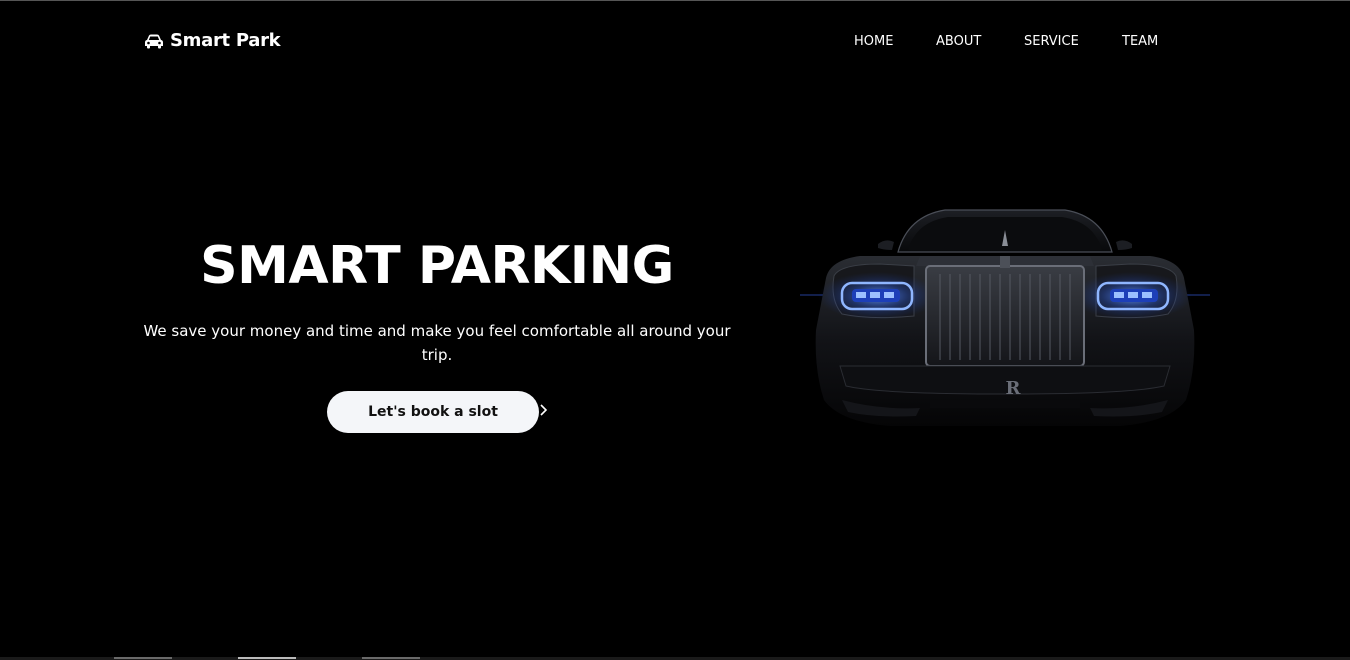 The width and height of the screenshot is (1350, 660). Describe the element at coordinates (1142, 41) in the screenshot. I see `nav-link-team: TEAM` at that location.